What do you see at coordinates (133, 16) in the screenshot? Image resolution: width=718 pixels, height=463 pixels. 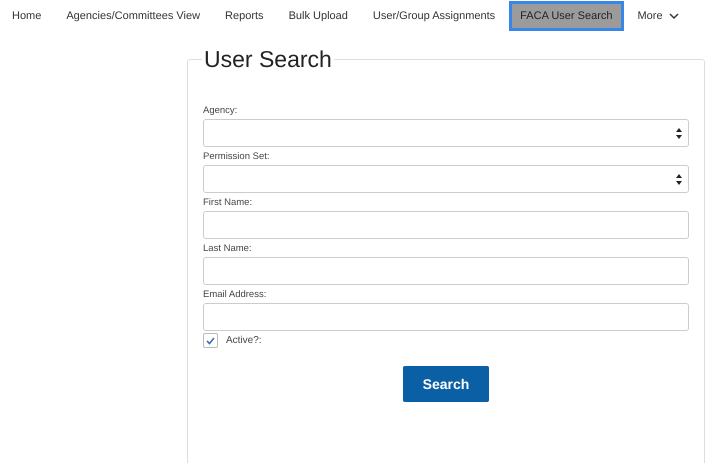 I see `nav-tab: Agencies/Committees View` at bounding box center [133, 16].